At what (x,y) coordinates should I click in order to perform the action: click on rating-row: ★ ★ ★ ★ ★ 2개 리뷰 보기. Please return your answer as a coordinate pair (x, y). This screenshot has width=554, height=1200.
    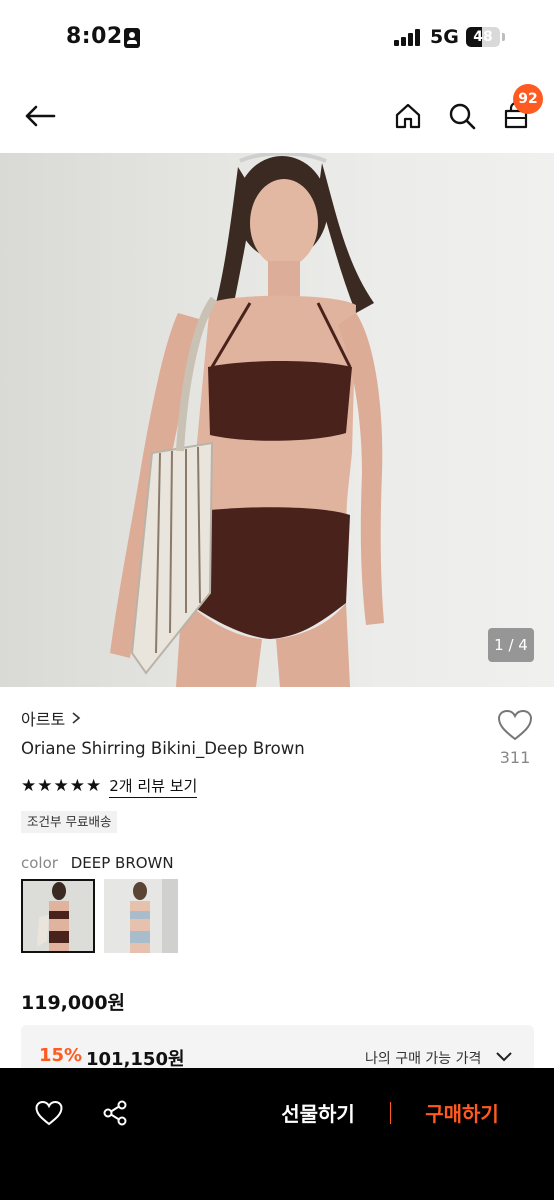
    Looking at the image, I should click on (109, 786).